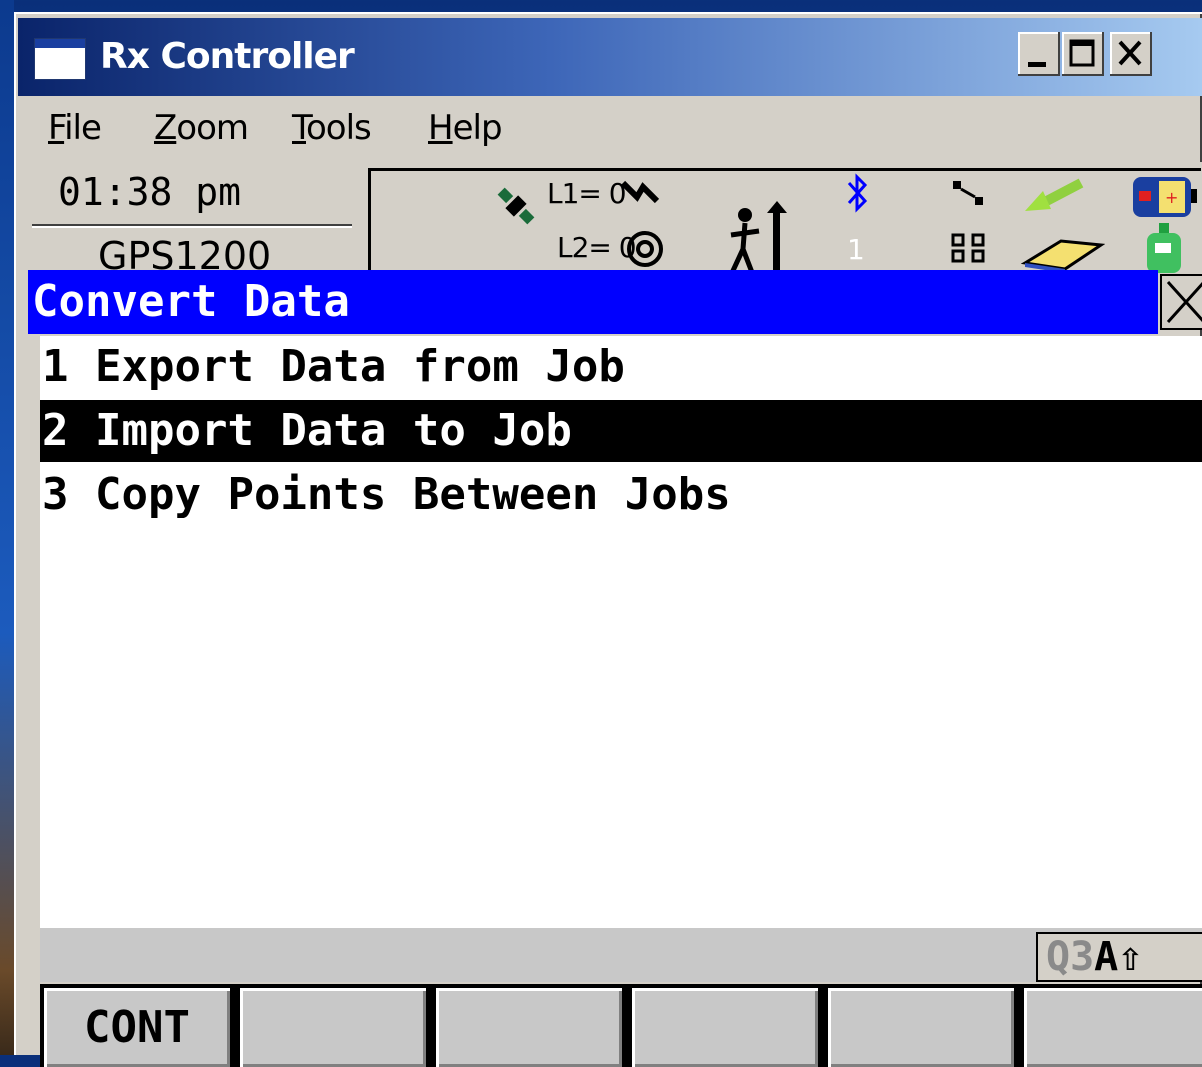  Describe the element at coordinates (621, 955) in the screenshot. I see `info-bar: Q3A⇧` at that location.